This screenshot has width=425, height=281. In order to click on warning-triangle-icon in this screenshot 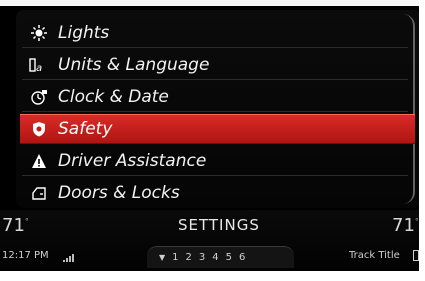, I will do `click(39, 161)`.